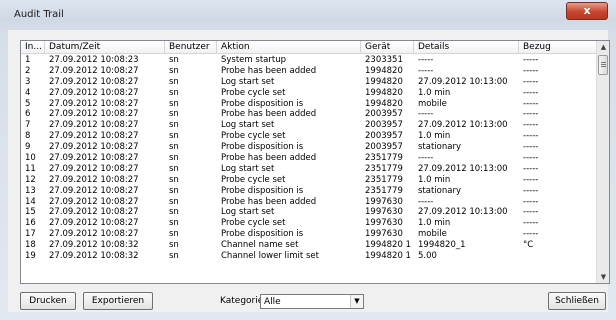 Image resolution: width=616 pixels, height=320 pixels. I want to click on cell-action: Channel name set, so click(260, 245).